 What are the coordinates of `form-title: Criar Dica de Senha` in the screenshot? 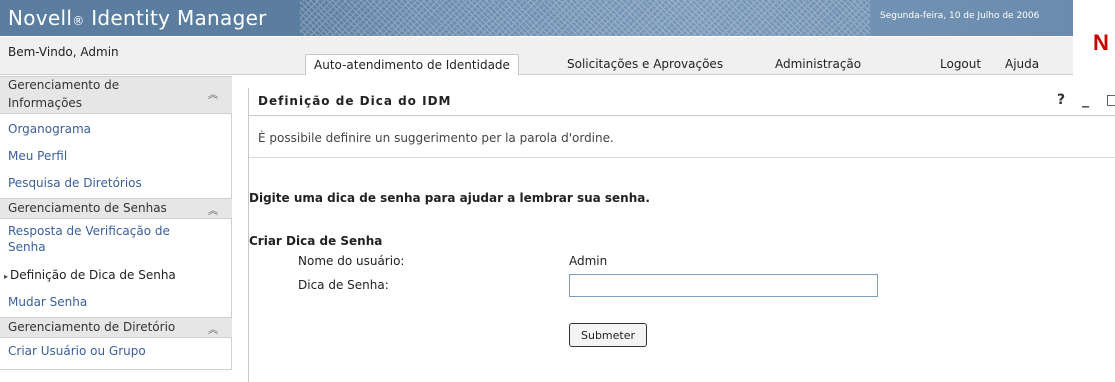 It's located at (316, 241).